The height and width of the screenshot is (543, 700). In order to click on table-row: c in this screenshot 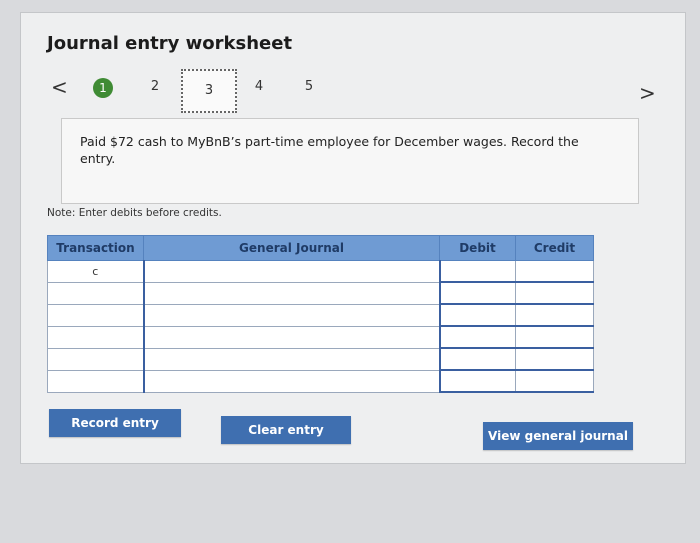, I will do `click(320, 271)`.